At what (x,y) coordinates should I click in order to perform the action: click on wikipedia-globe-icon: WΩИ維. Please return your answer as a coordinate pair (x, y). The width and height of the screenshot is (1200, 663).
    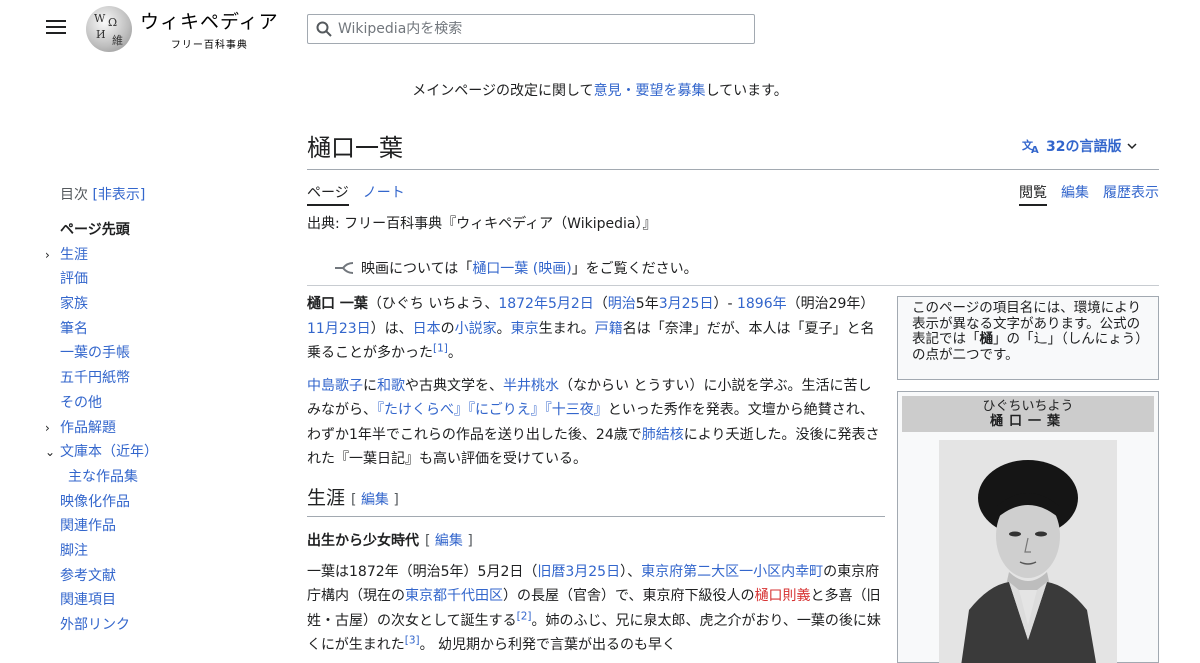
    Looking at the image, I should click on (109, 29).